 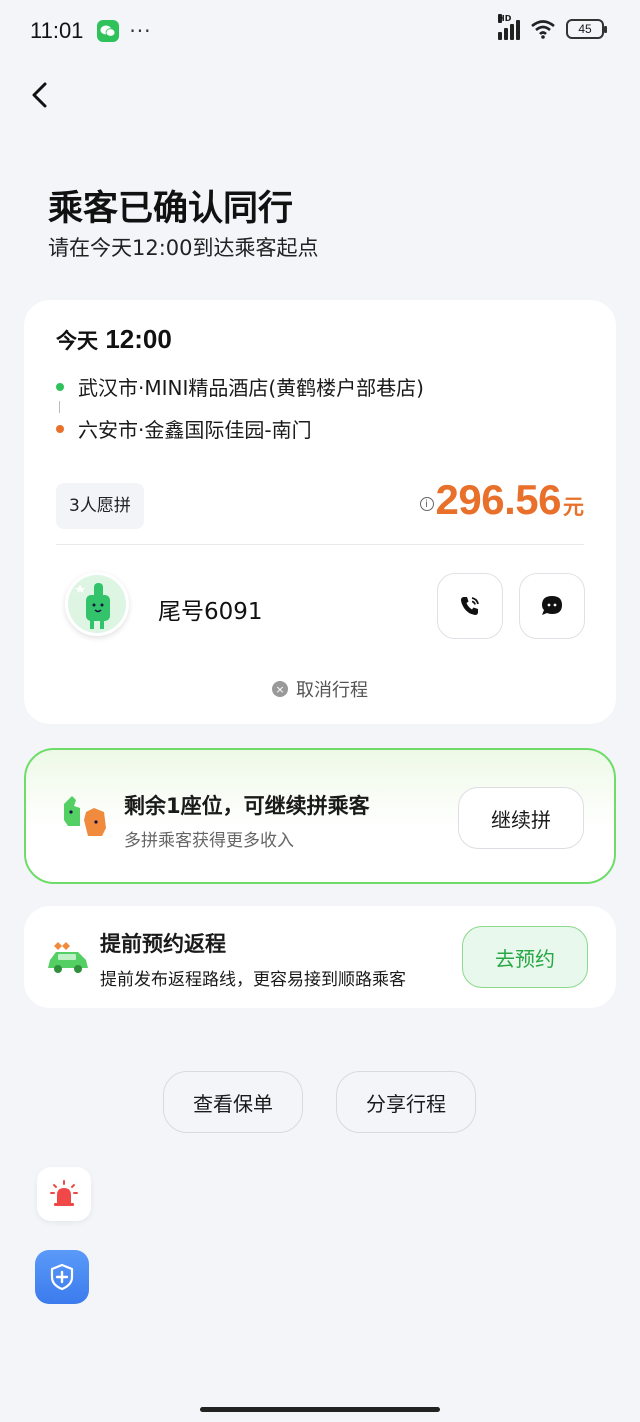 I want to click on continue-pool-title: 剩余1座位，可继续拼乘客, so click(x=247, y=806).